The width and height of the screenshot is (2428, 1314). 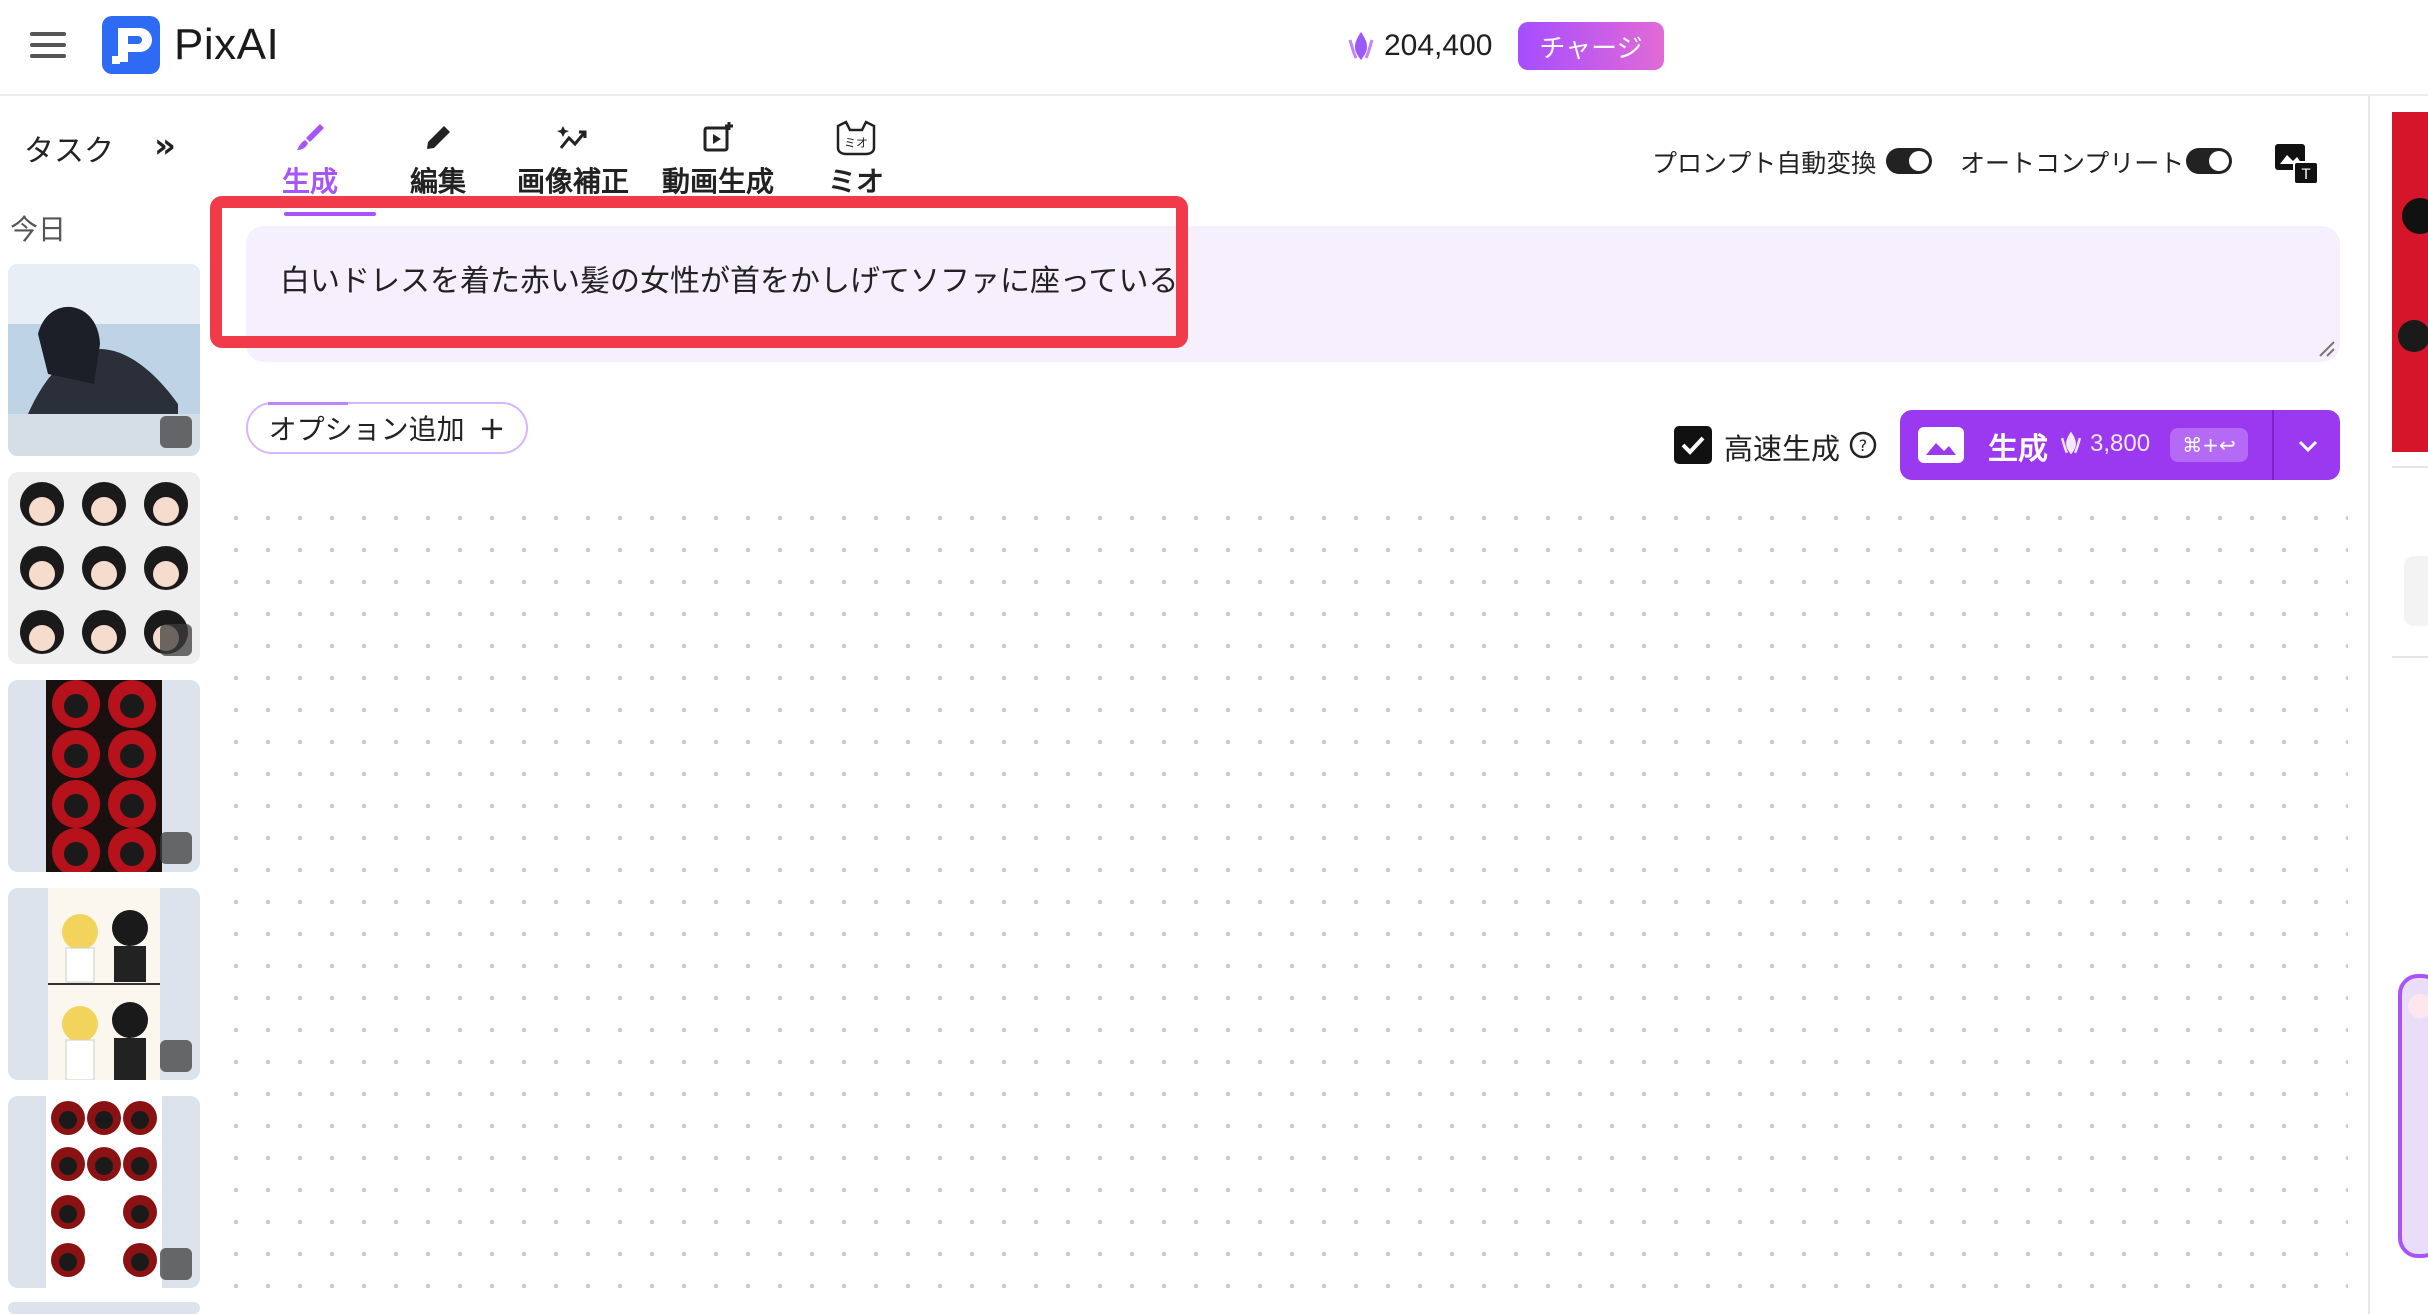 What do you see at coordinates (2306, 175) in the screenshot?
I see `svg-text: T` at bounding box center [2306, 175].